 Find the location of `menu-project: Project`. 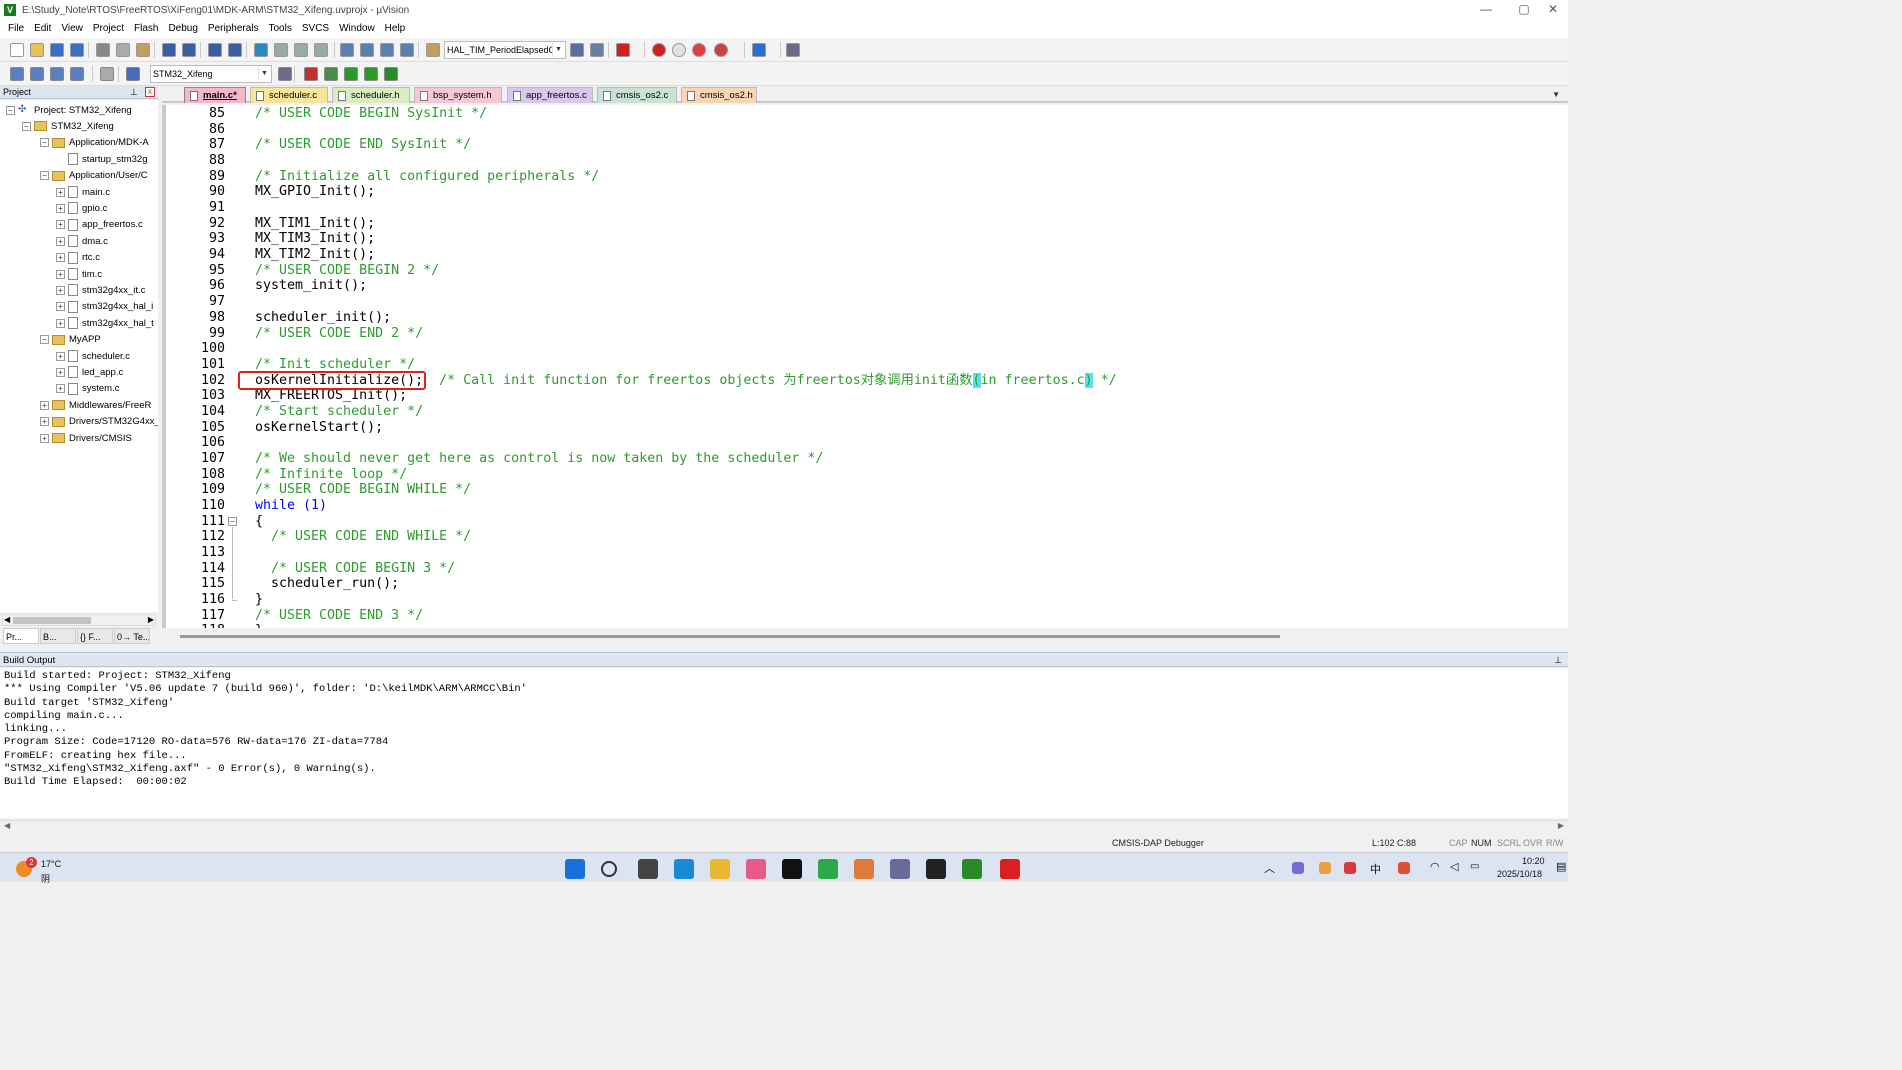

menu-project: Project is located at coordinates (108, 29).